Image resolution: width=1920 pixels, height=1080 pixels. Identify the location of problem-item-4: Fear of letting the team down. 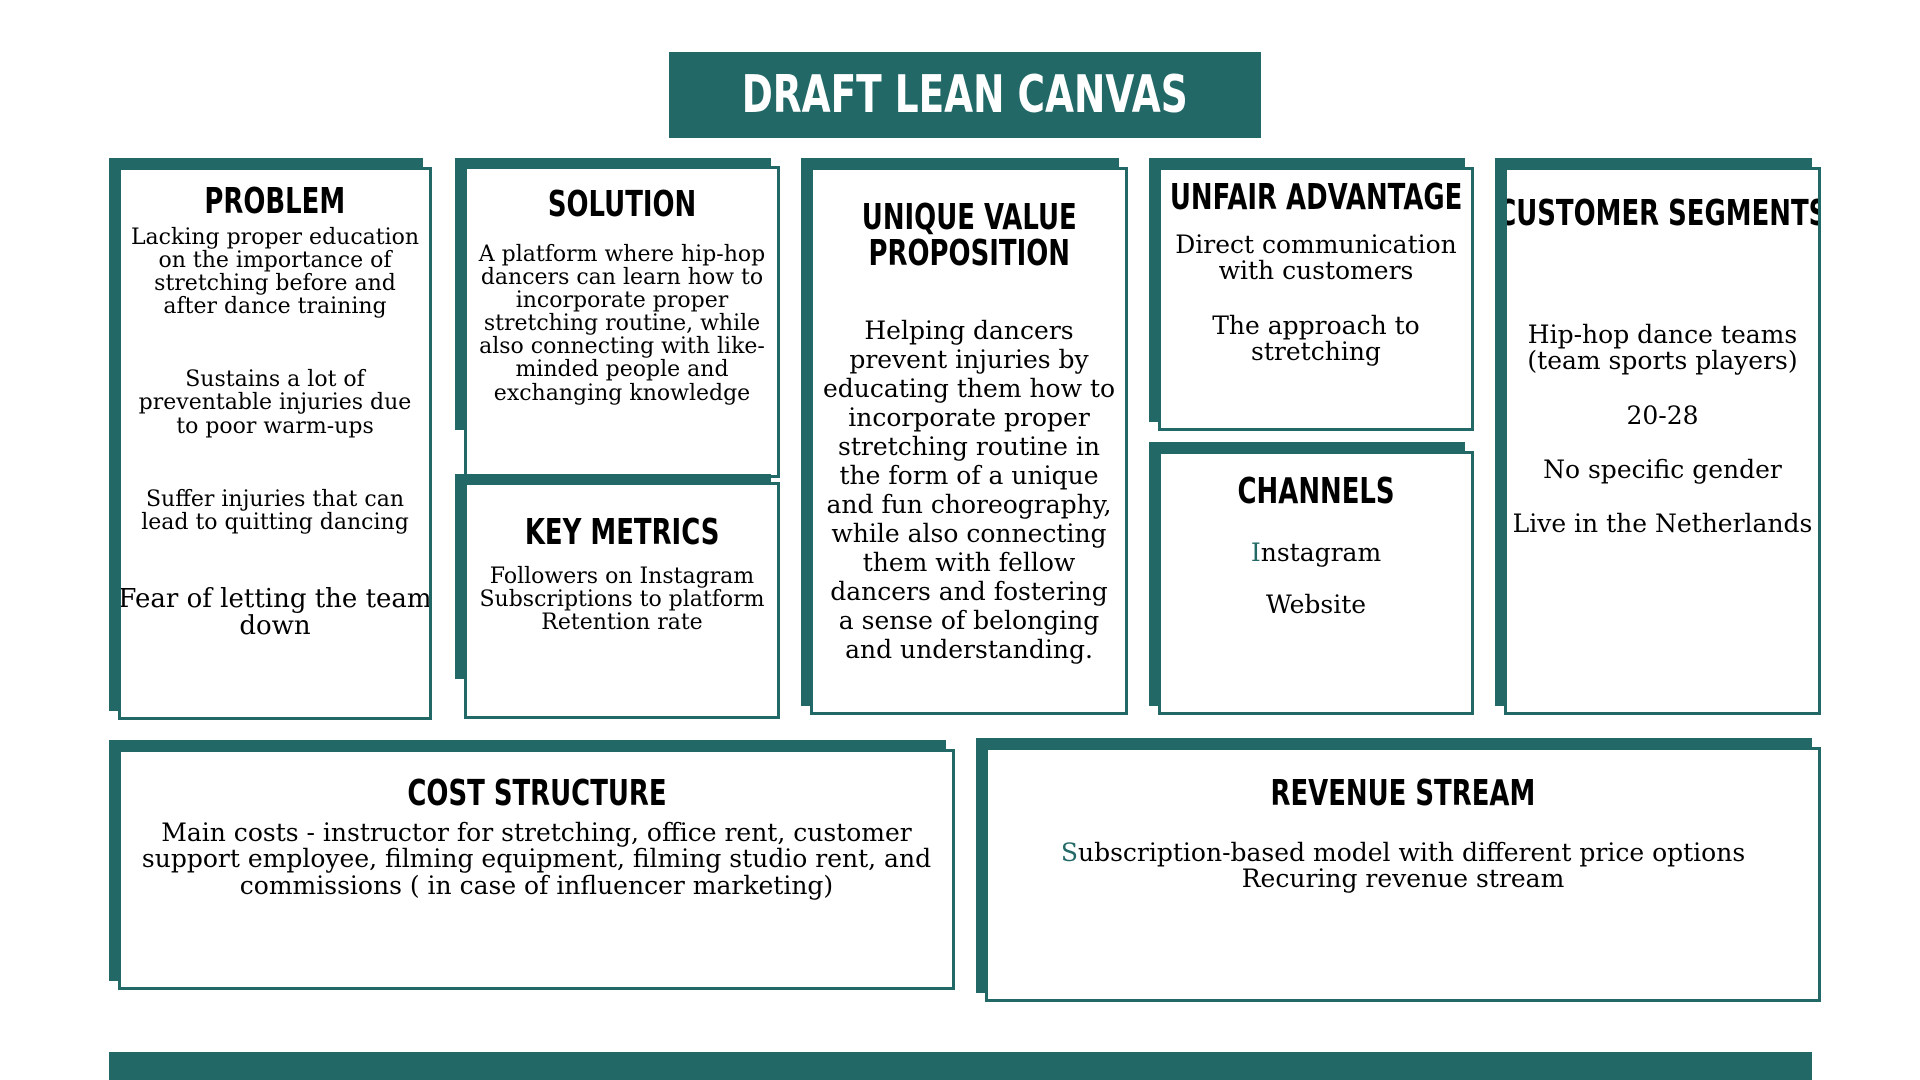
(275, 612).